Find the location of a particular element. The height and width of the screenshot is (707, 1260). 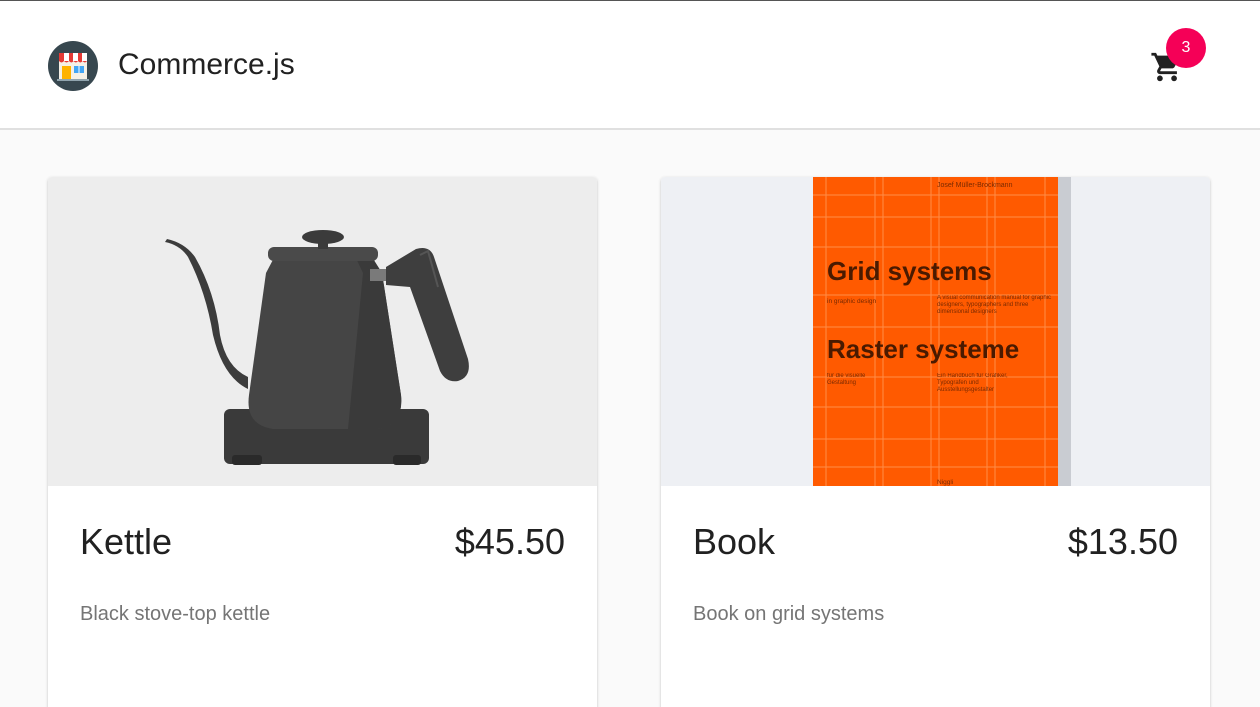

book-subtitle-de-text: für die visuelle Gestaltung is located at coordinates (846, 379).